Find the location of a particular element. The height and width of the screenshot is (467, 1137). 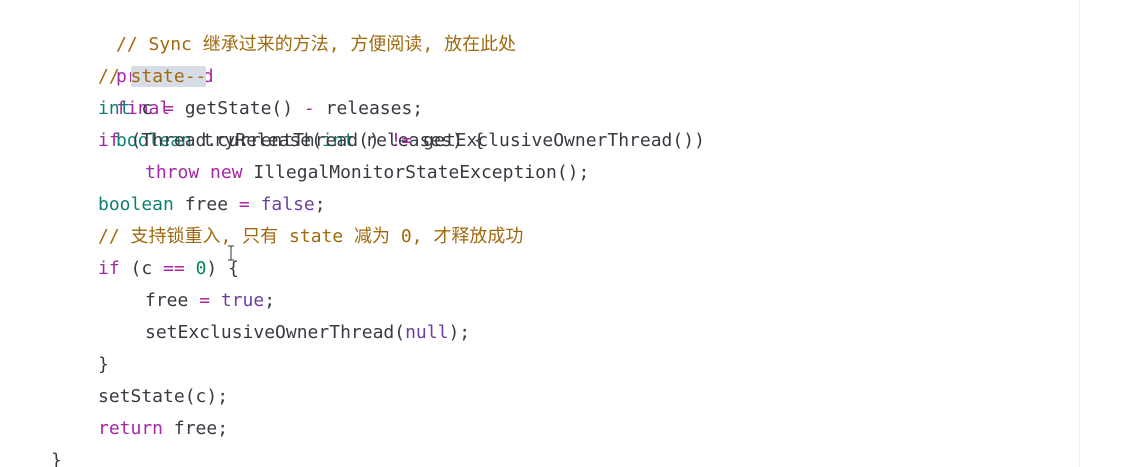

code-line-15: } is located at coordinates (378, 456).